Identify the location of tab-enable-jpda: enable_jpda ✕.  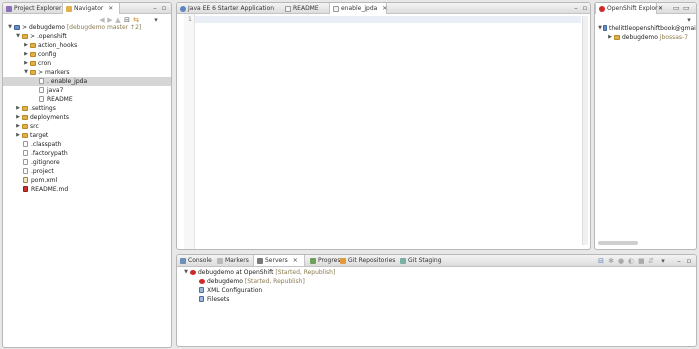
(358, 8).